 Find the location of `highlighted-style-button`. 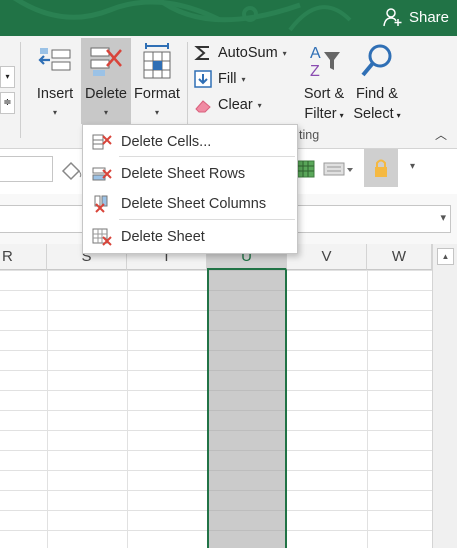

highlighted-style-button is located at coordinates (381, 168).